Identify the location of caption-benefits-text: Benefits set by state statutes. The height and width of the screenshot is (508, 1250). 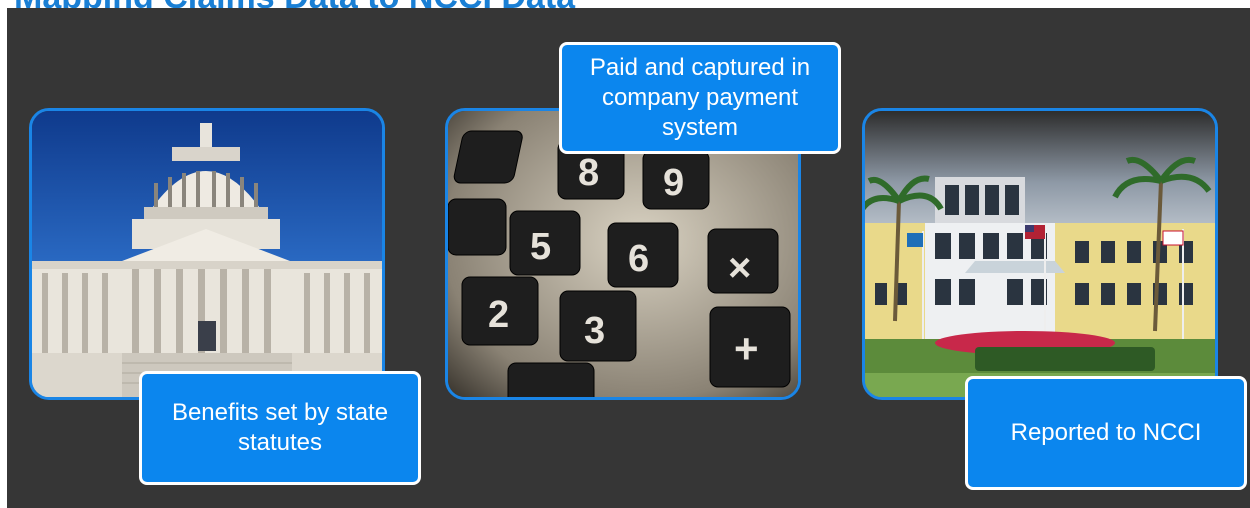
(280, 427).